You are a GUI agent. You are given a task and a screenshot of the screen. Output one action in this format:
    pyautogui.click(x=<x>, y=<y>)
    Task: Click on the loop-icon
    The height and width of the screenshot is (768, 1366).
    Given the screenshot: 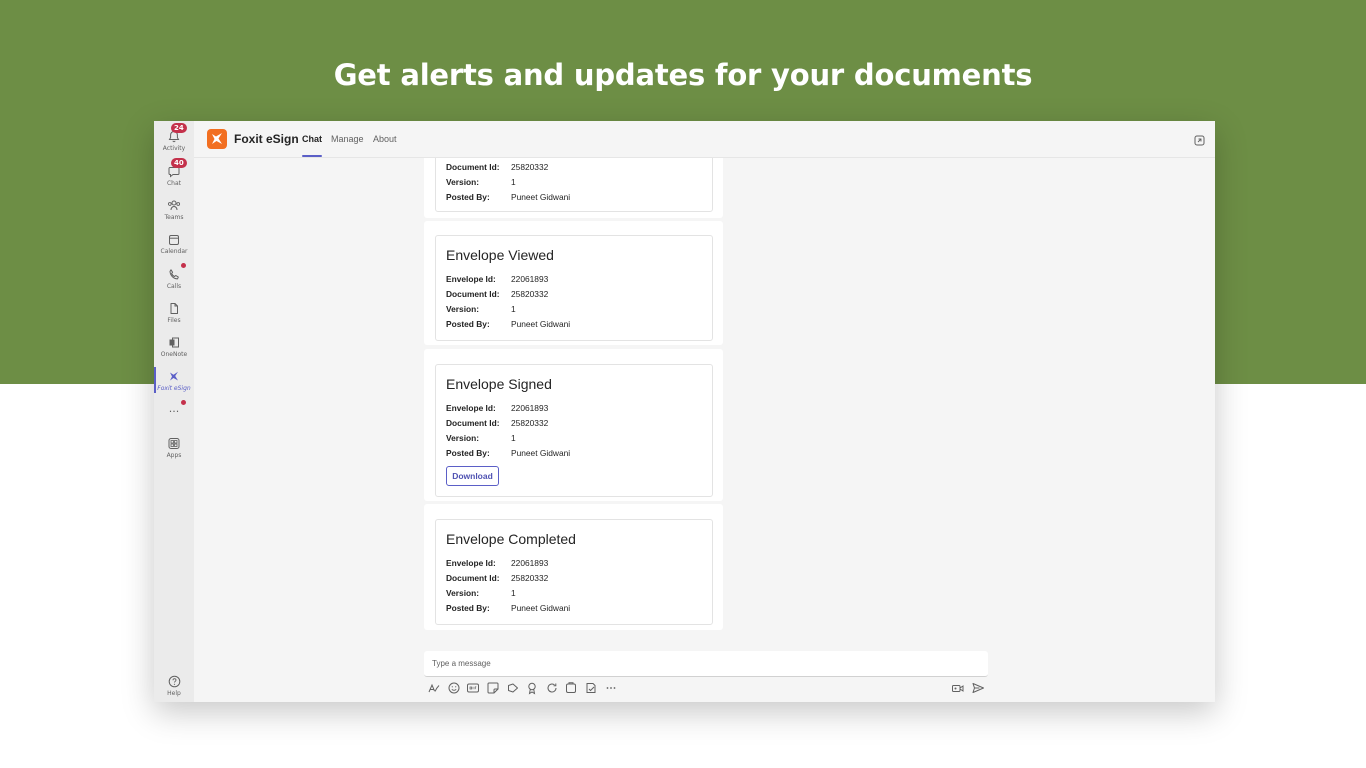 What is the action you would take?
    pyautogui.click(x=552, y=688)
    